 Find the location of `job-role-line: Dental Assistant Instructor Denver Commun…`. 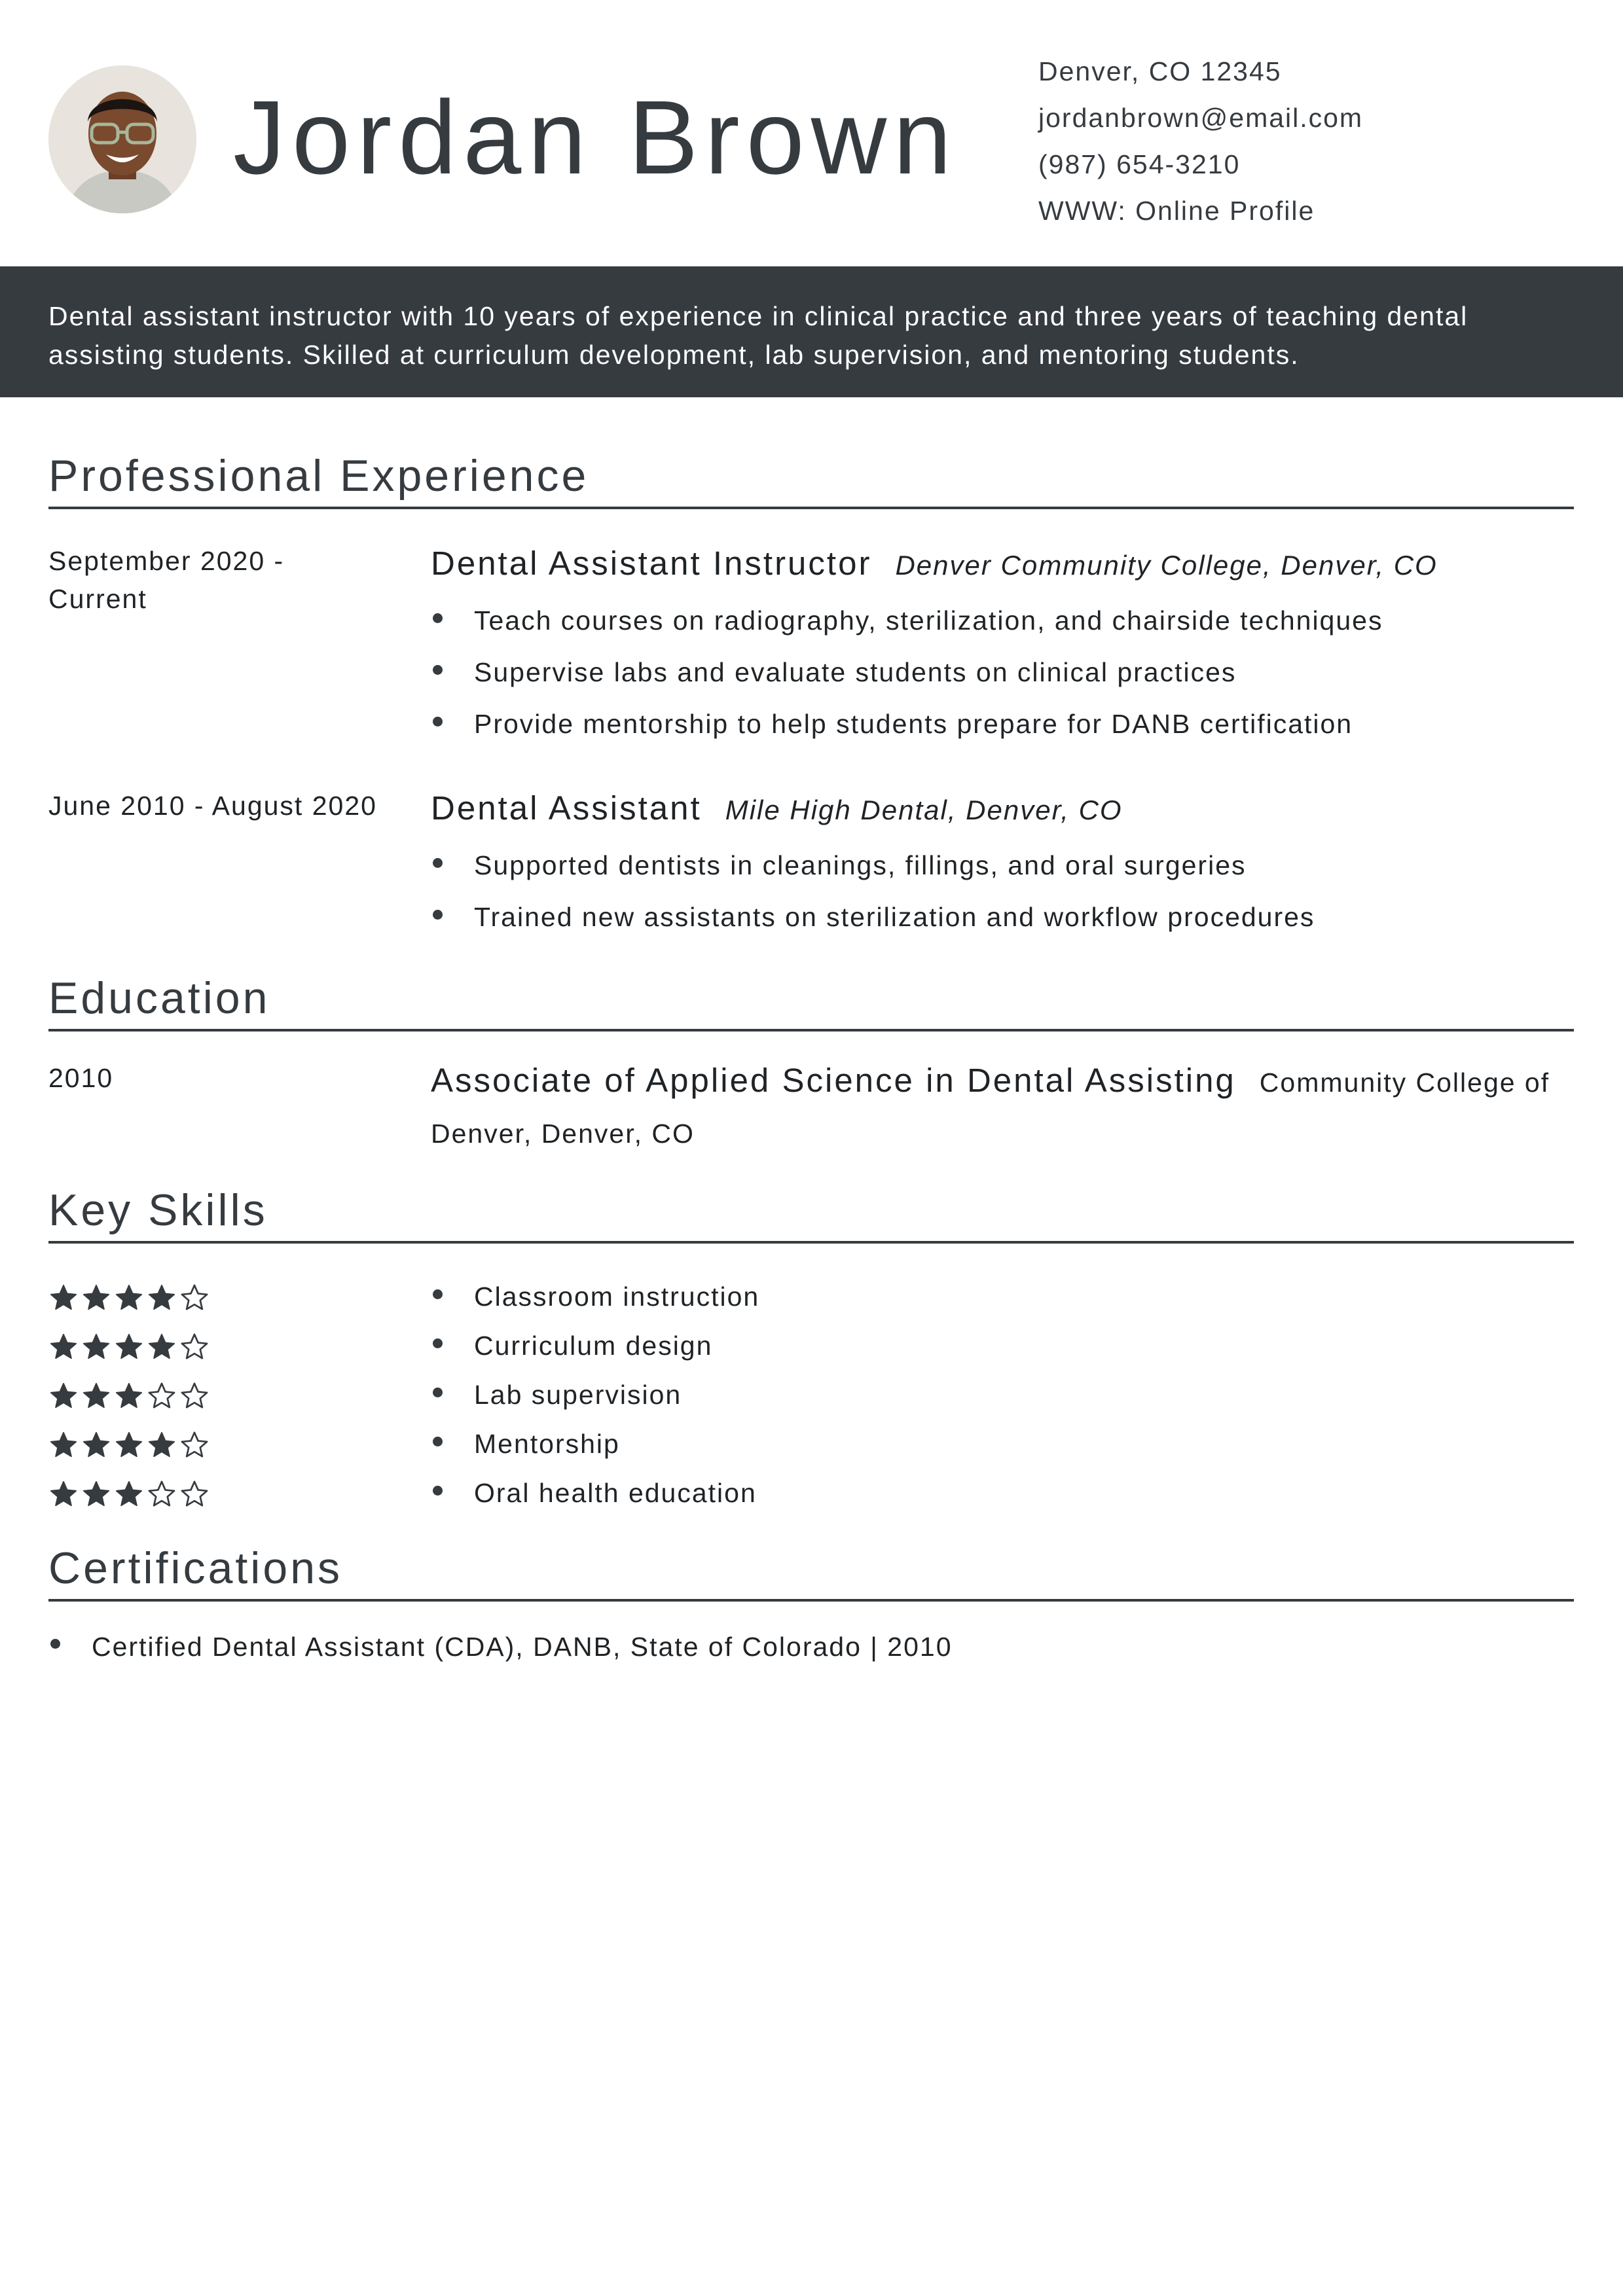

job-role-line: Dental Assistant Instructor Denver Commun… is located at coordinates (1002, 564).